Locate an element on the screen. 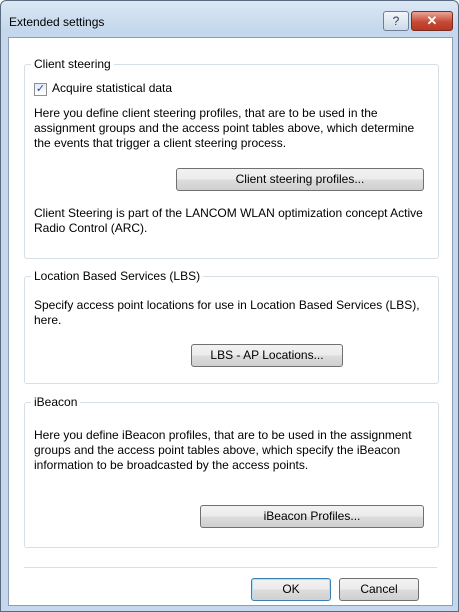 The height and width of the screenshot is (612, 459). window-title: Extended settings is located at coordinates (57, 22).